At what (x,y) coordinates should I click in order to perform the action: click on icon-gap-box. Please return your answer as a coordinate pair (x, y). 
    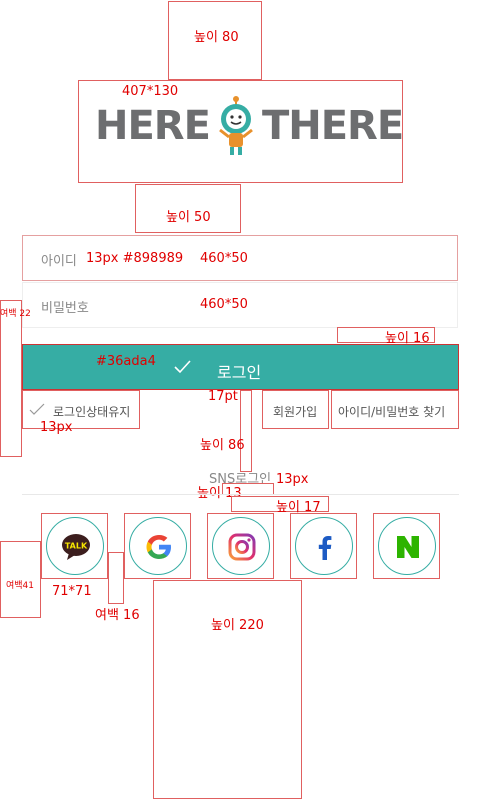
    Looking at the image, I should click on (116, 578).